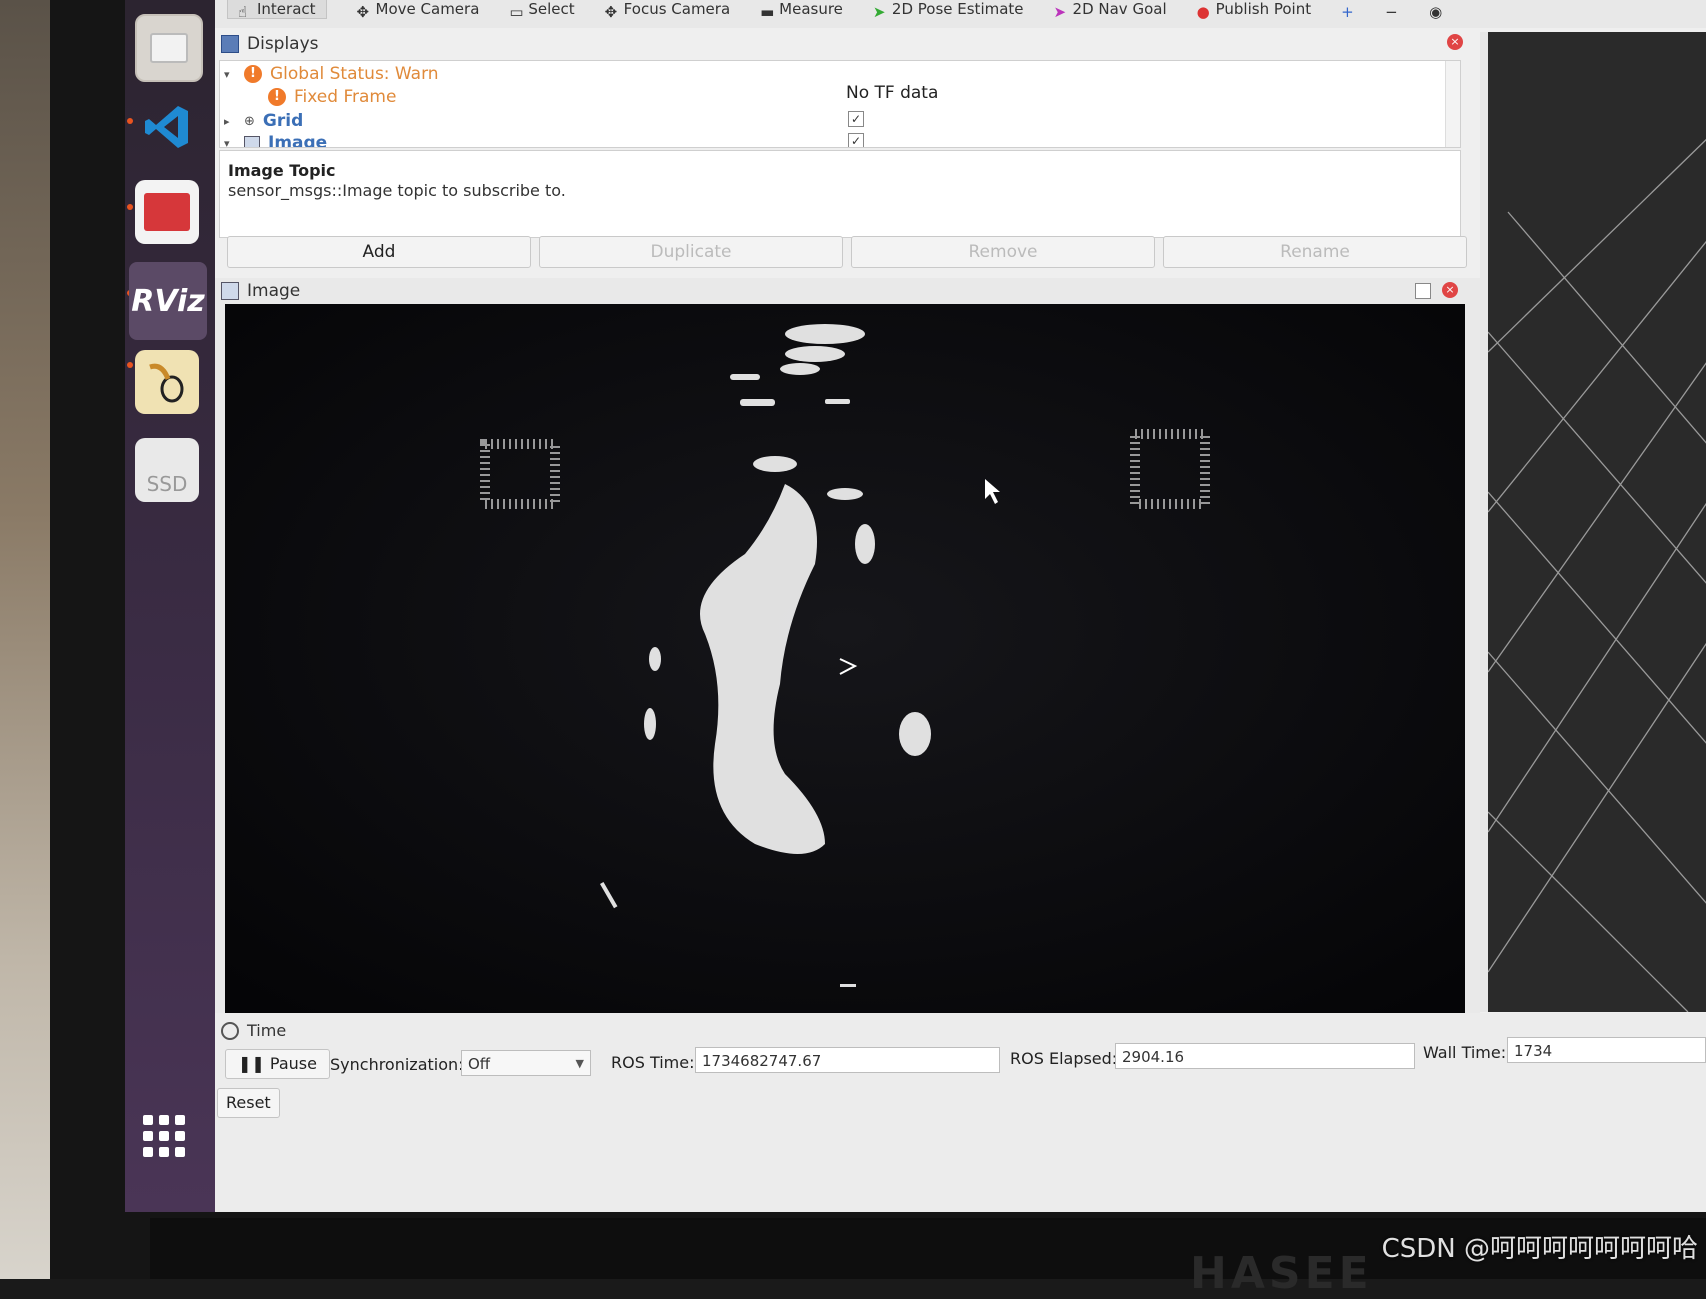  I want to click on grid-enabled-checkbox: ✓, so click(856, 119).